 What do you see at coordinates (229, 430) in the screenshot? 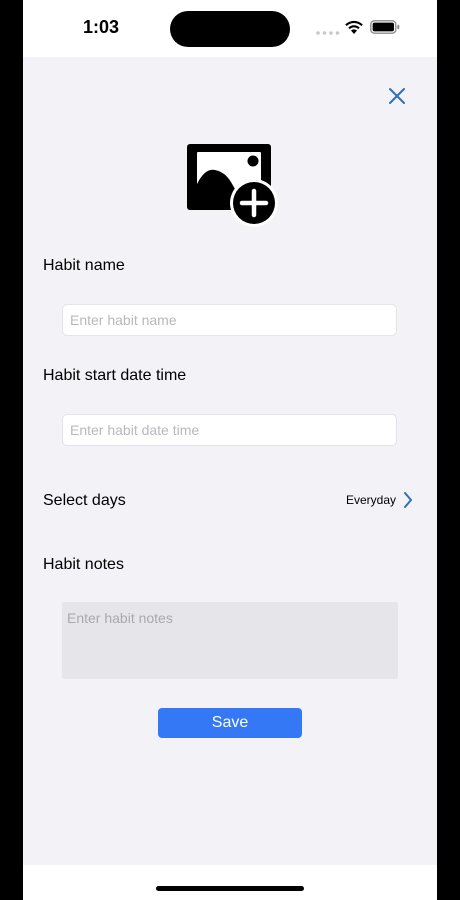
I see `habit-start-datetime-input` at bounding box center [229, 430].